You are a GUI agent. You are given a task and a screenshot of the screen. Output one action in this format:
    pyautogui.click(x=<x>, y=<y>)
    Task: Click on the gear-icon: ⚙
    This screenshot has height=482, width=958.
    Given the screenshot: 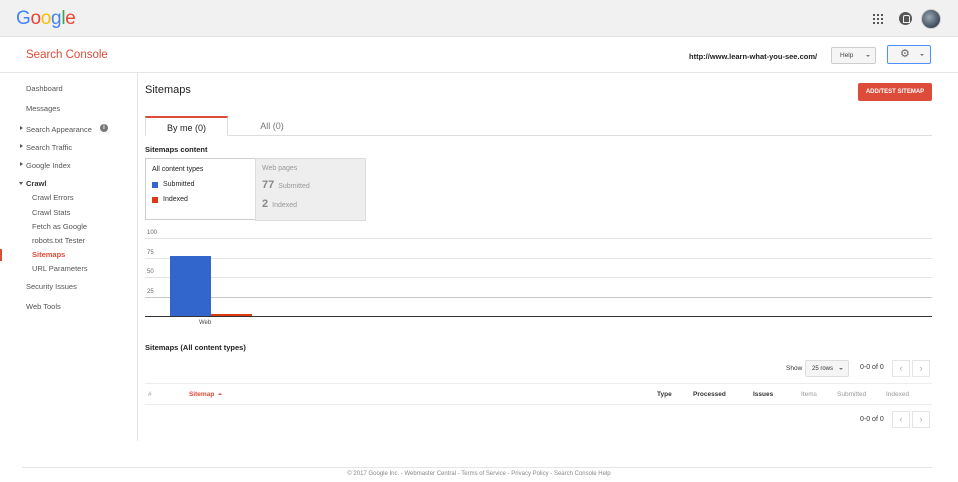 What is the action you would take?
    pyautogui.click(x=905, y=54)
    